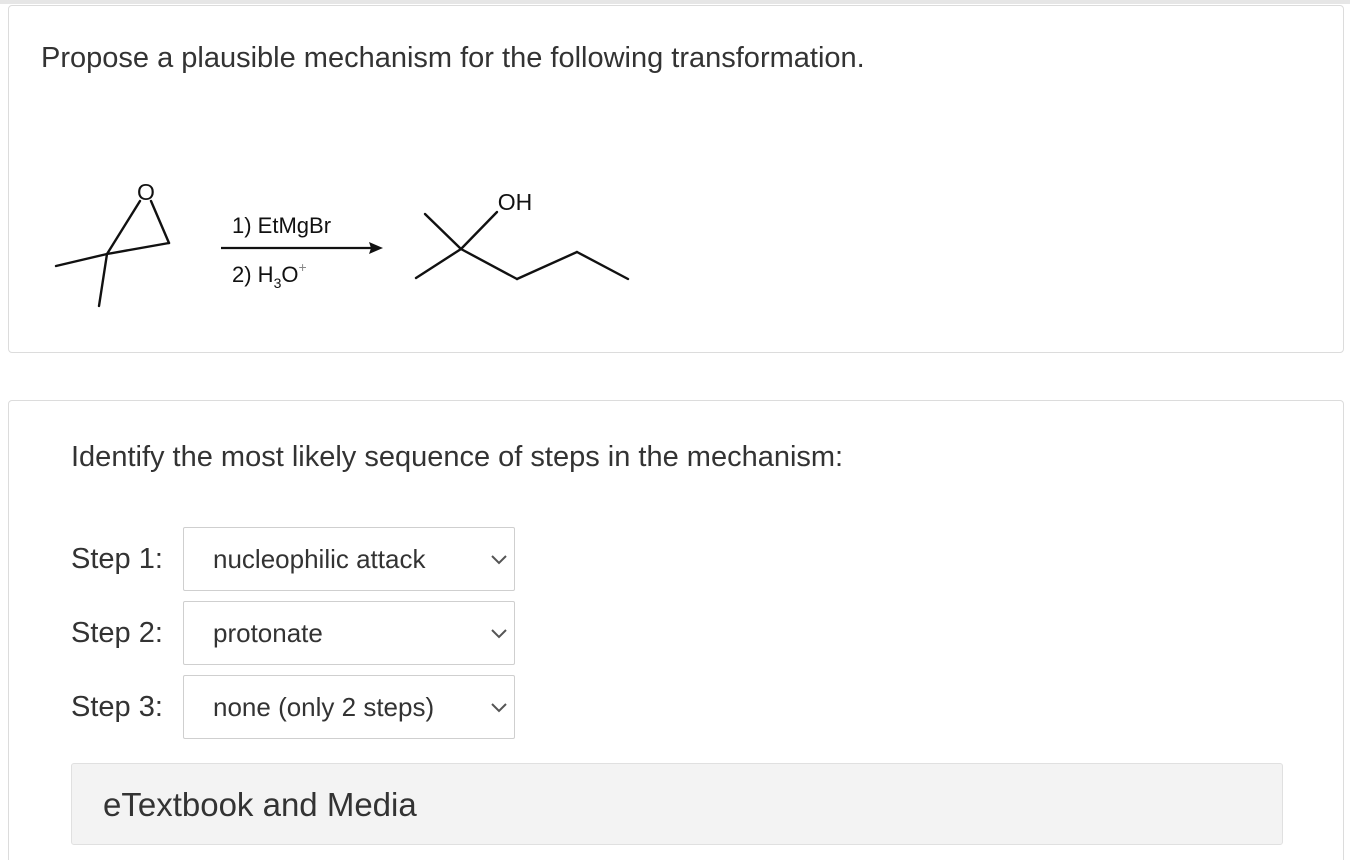 This screenshot has width=1350, height=860. I want to click on reagent-line-1: 1) EtMgBr, so click(281, 225).